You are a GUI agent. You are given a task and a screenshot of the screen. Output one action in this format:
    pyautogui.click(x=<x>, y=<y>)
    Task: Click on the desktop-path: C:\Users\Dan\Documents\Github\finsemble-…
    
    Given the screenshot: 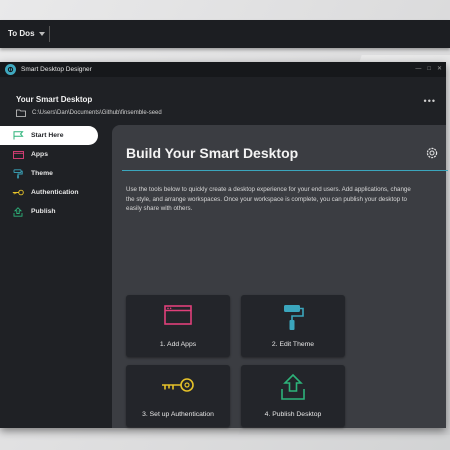 What is the action you would take?
    pyautogui.click(x=89, y=113)
    